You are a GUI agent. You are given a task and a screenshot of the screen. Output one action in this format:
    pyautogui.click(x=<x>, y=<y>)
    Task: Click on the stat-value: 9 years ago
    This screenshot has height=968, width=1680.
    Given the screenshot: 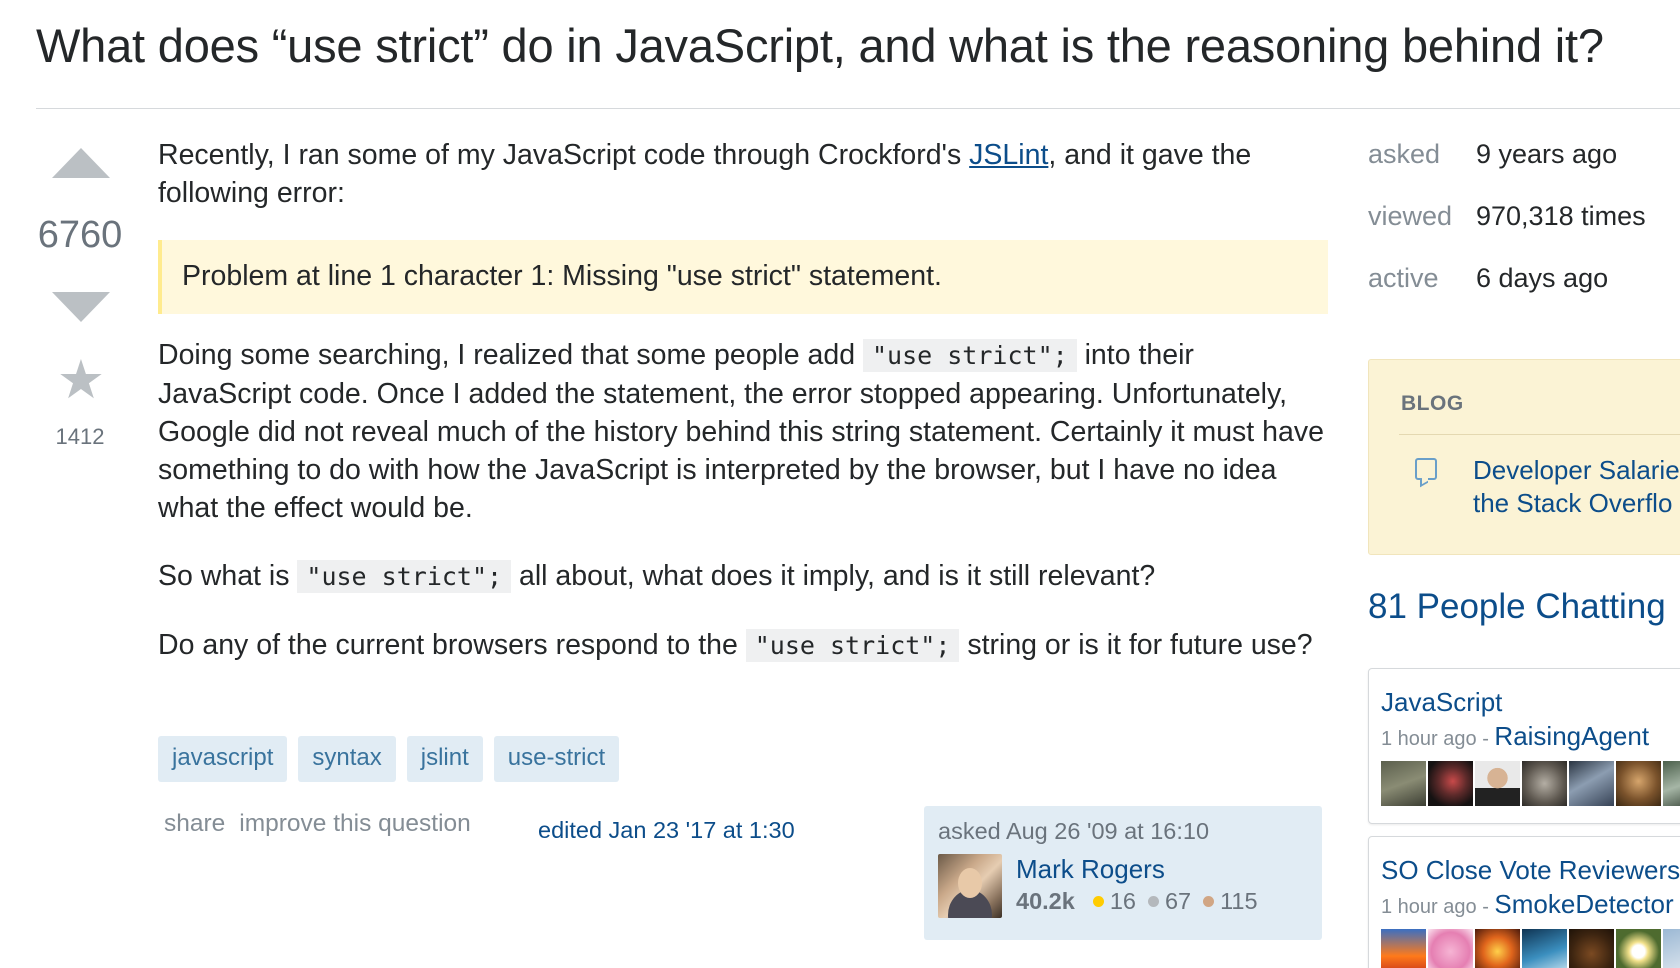 What is the action you would take?
    pyautogui.click(x=1546, y=154)
    